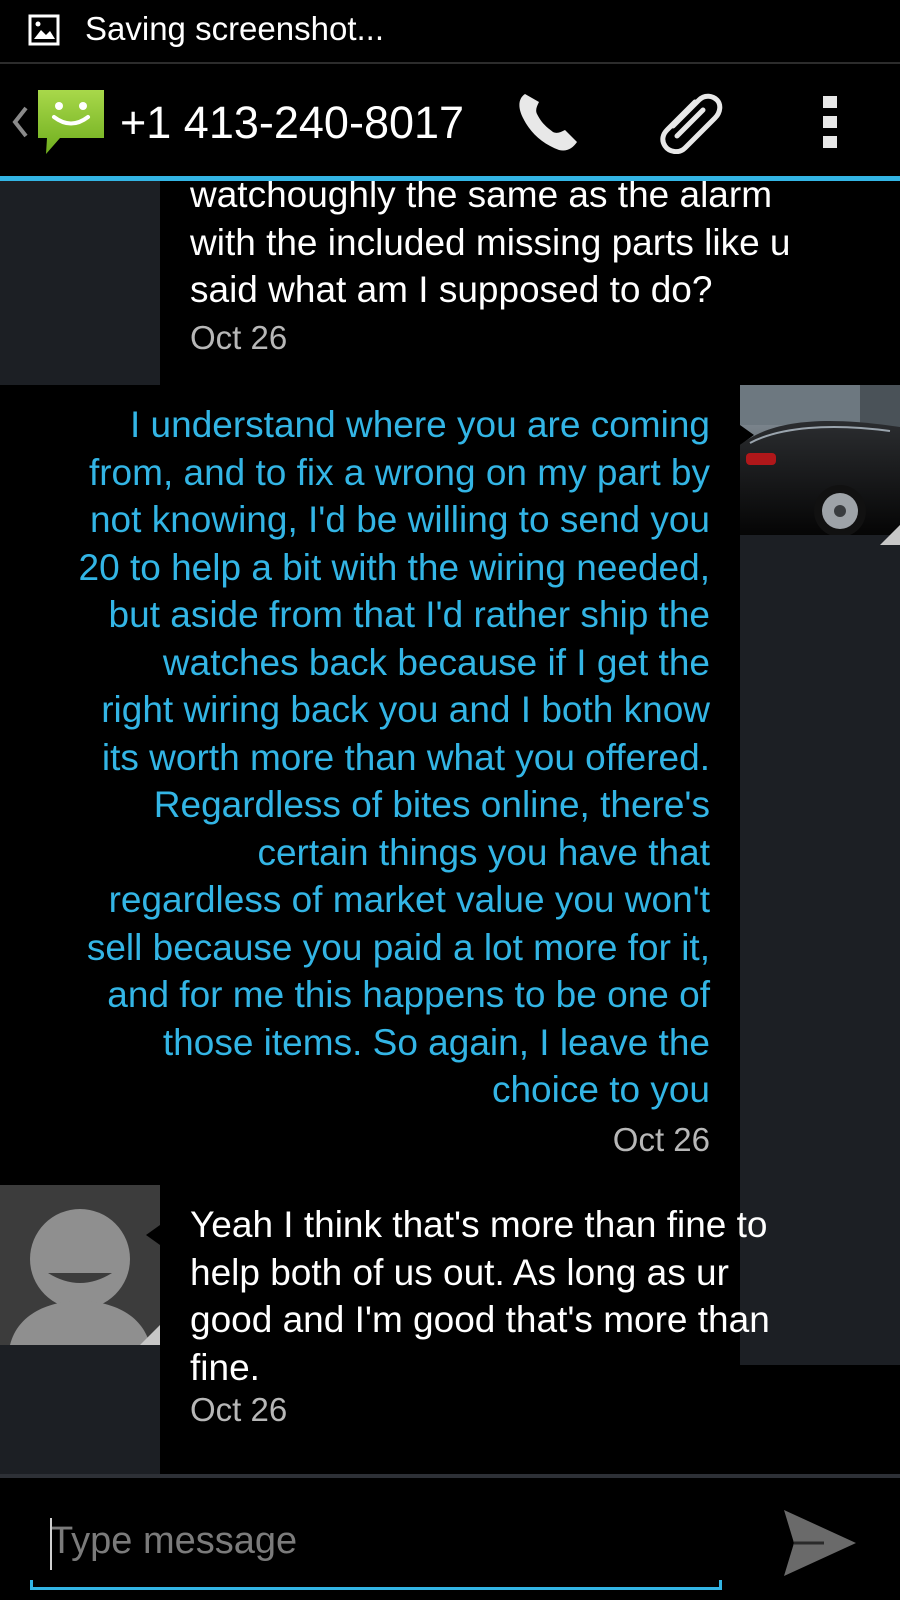  What do you see at coordinates (80, 283) in the screenshot?
I see `avatar-column` at bounding box center [80, 283].